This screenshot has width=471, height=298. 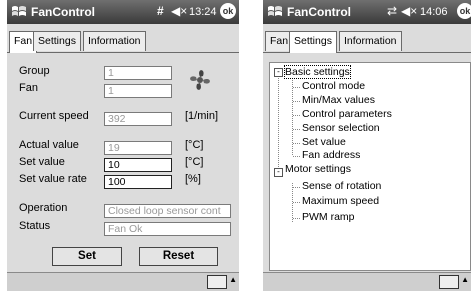 What do you see at coordinates (53, 179) in the screenshot?
I see `set-value-rate-label: Set value rate` at bounding box center [53, 179].